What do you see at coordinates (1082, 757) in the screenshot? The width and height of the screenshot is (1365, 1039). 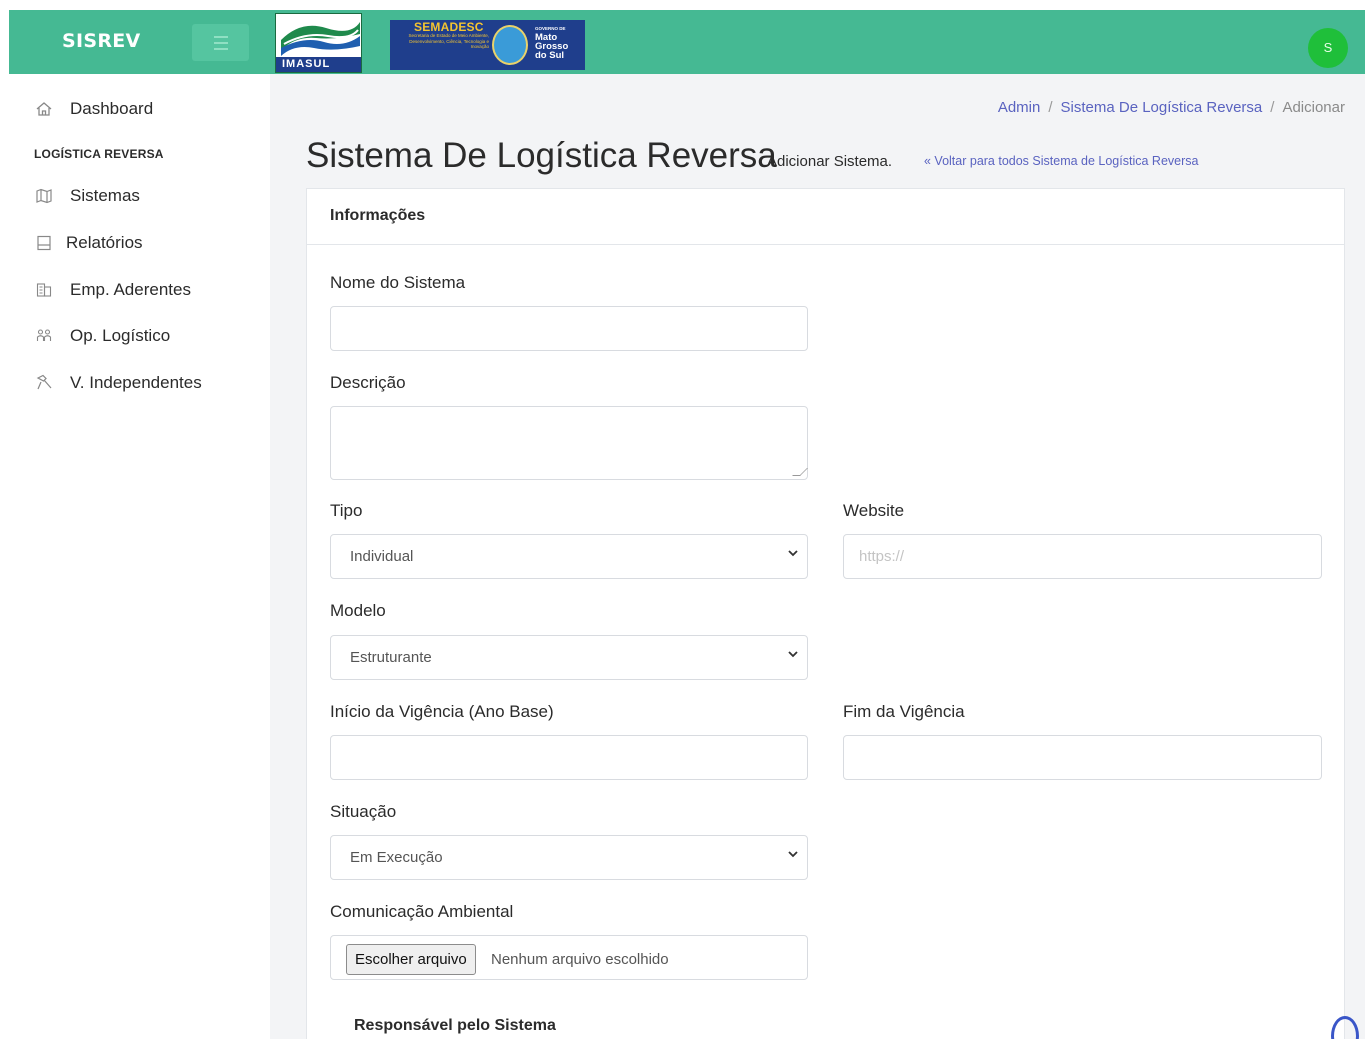 I see `fim-input` at bounding box center [1082, 757].